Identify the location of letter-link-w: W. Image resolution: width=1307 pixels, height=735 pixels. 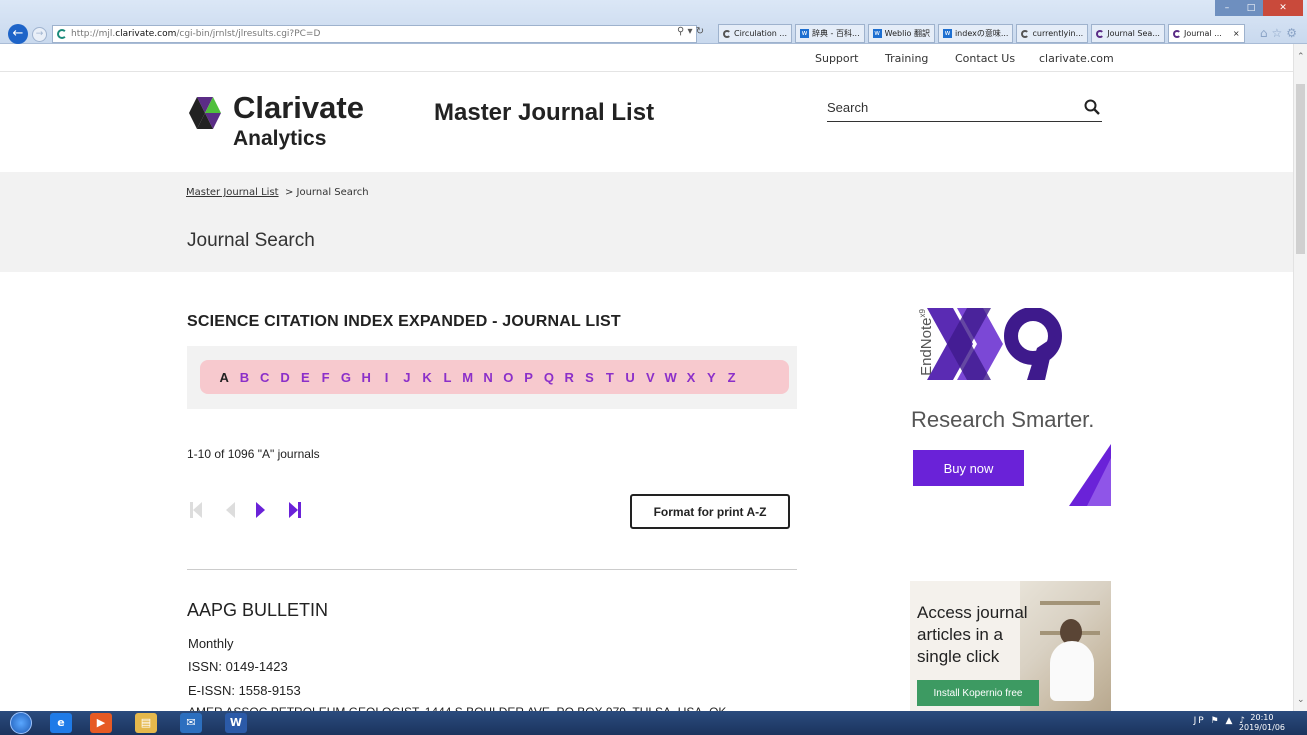
(671, 377).